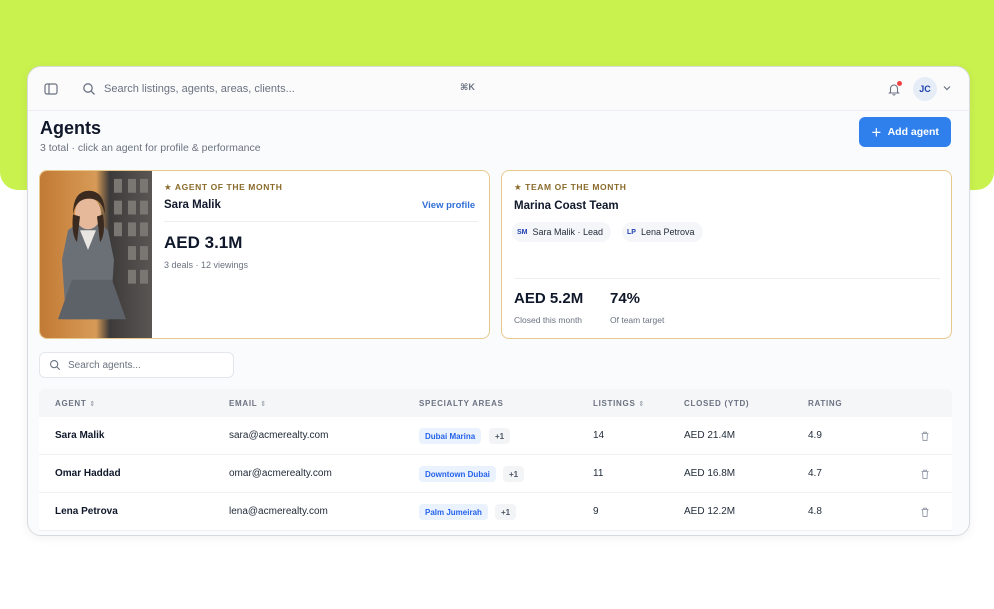 Image resolution: width=994 pixels, height=609 pixels. Describe the element at coordinates (925, 89) in the screenshot. I see `user-avatar: JC` at that location.